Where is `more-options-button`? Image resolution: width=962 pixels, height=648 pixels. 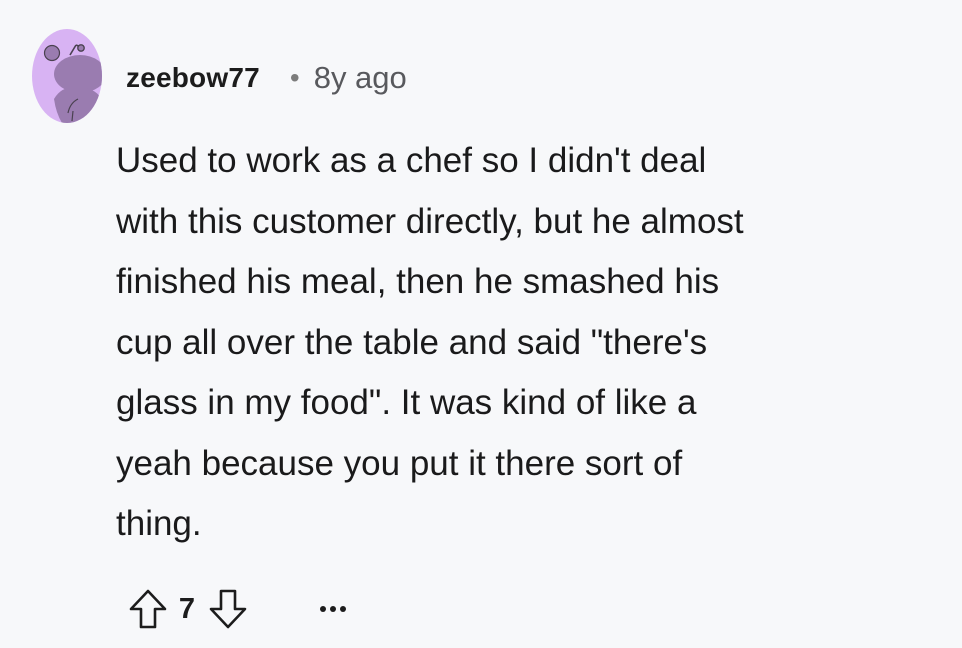
more-options-button is located at coordinates (333, 609).